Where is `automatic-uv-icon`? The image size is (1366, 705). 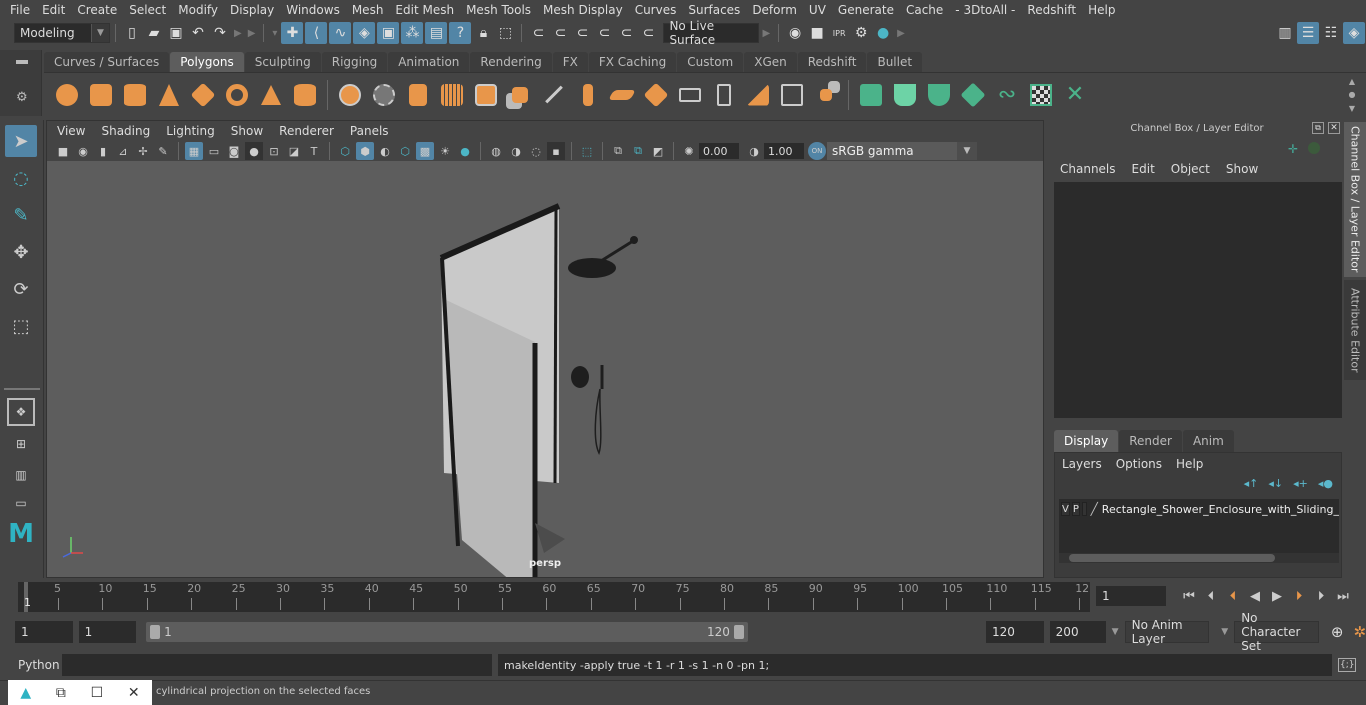
automatic-uv-icon is located at coordinates (973, 95).